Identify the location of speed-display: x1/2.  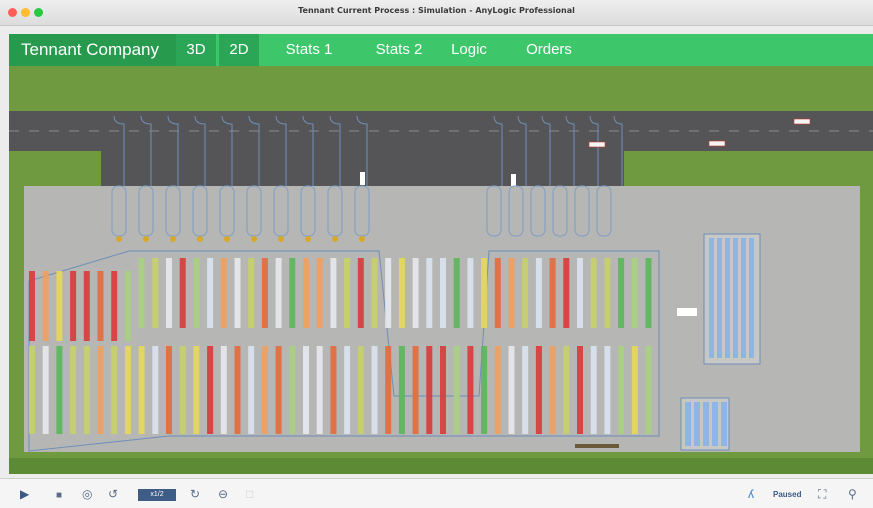
(157, 495).